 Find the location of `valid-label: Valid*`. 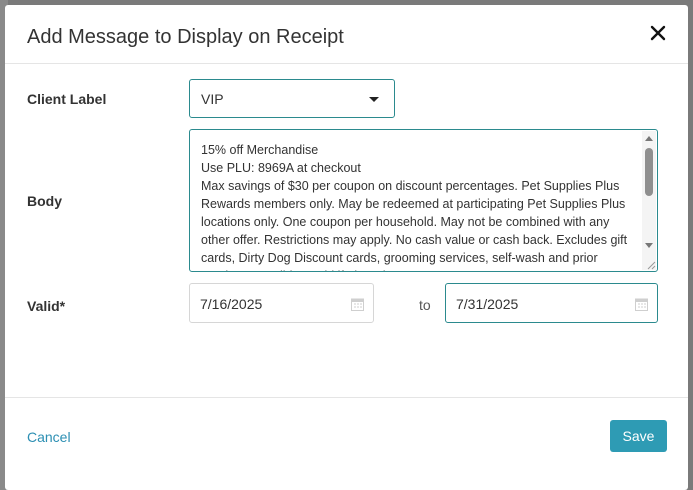

valid-label: Valid* is located at coordinates (46, 306).